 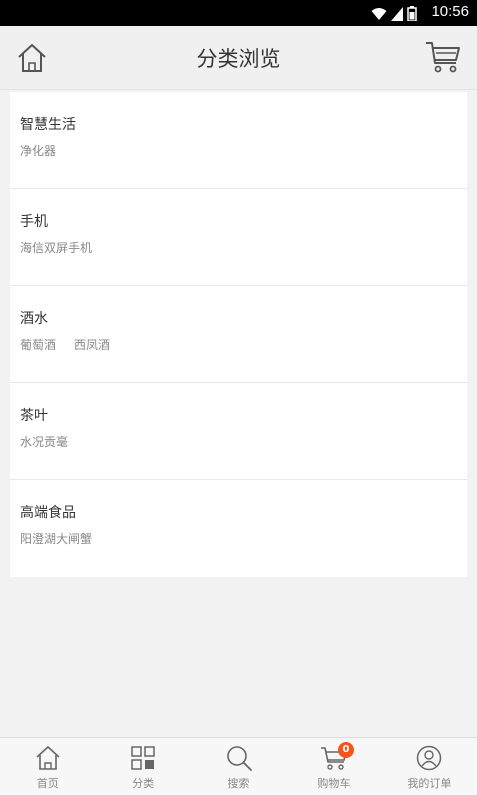 What do you see at coordinates (345, 750) in the screenshot?
I see `cart-count-badge: 0` at bounding box center [345, 750].